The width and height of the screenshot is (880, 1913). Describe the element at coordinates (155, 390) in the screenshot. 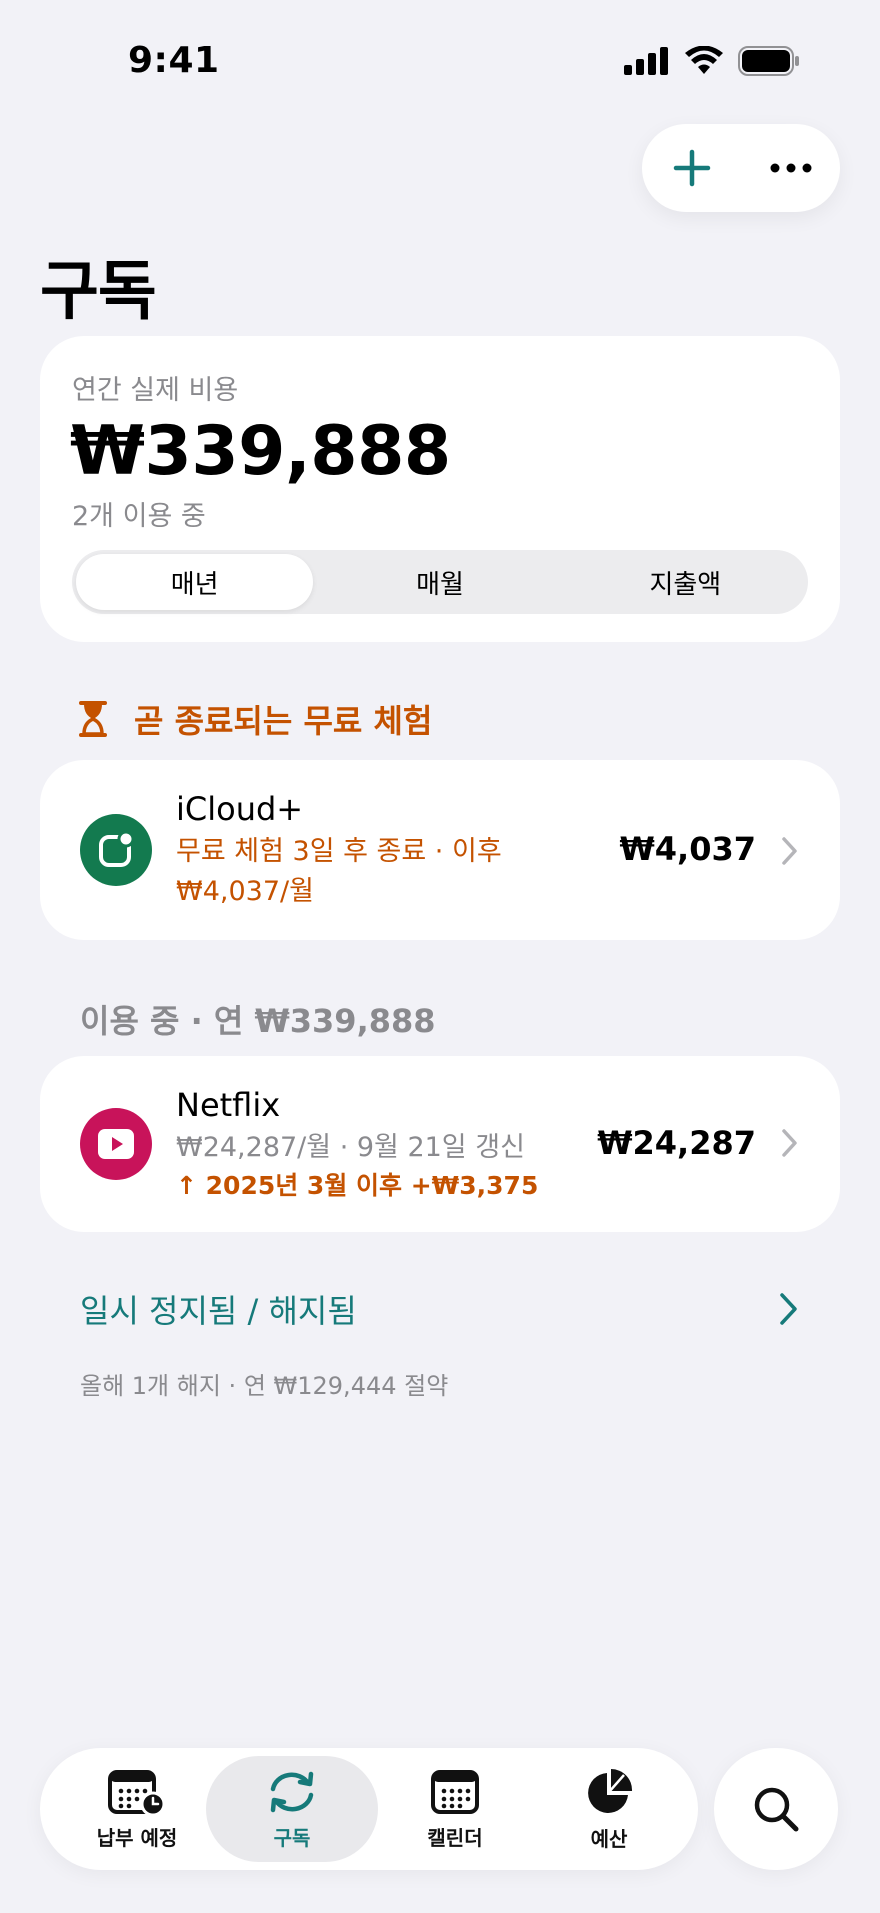

I see `summary-label: 연간 실제 비용` at that location.